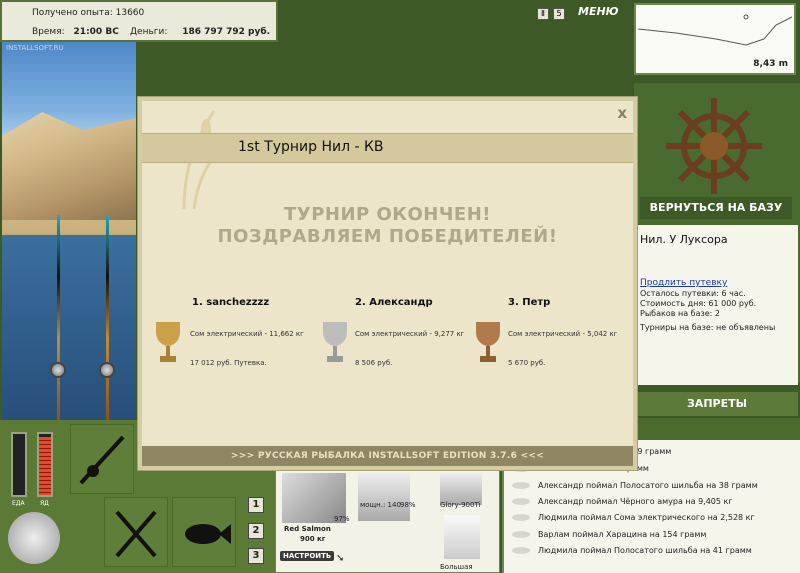 The width and height of the screenshot is (800, 573). What do you see at coordinates (716, 208) in the screenshot?
I see `return-to-base-button: ВЕРНУТЬСЯ НА БАЗУ` at bounding box center [716, 208].